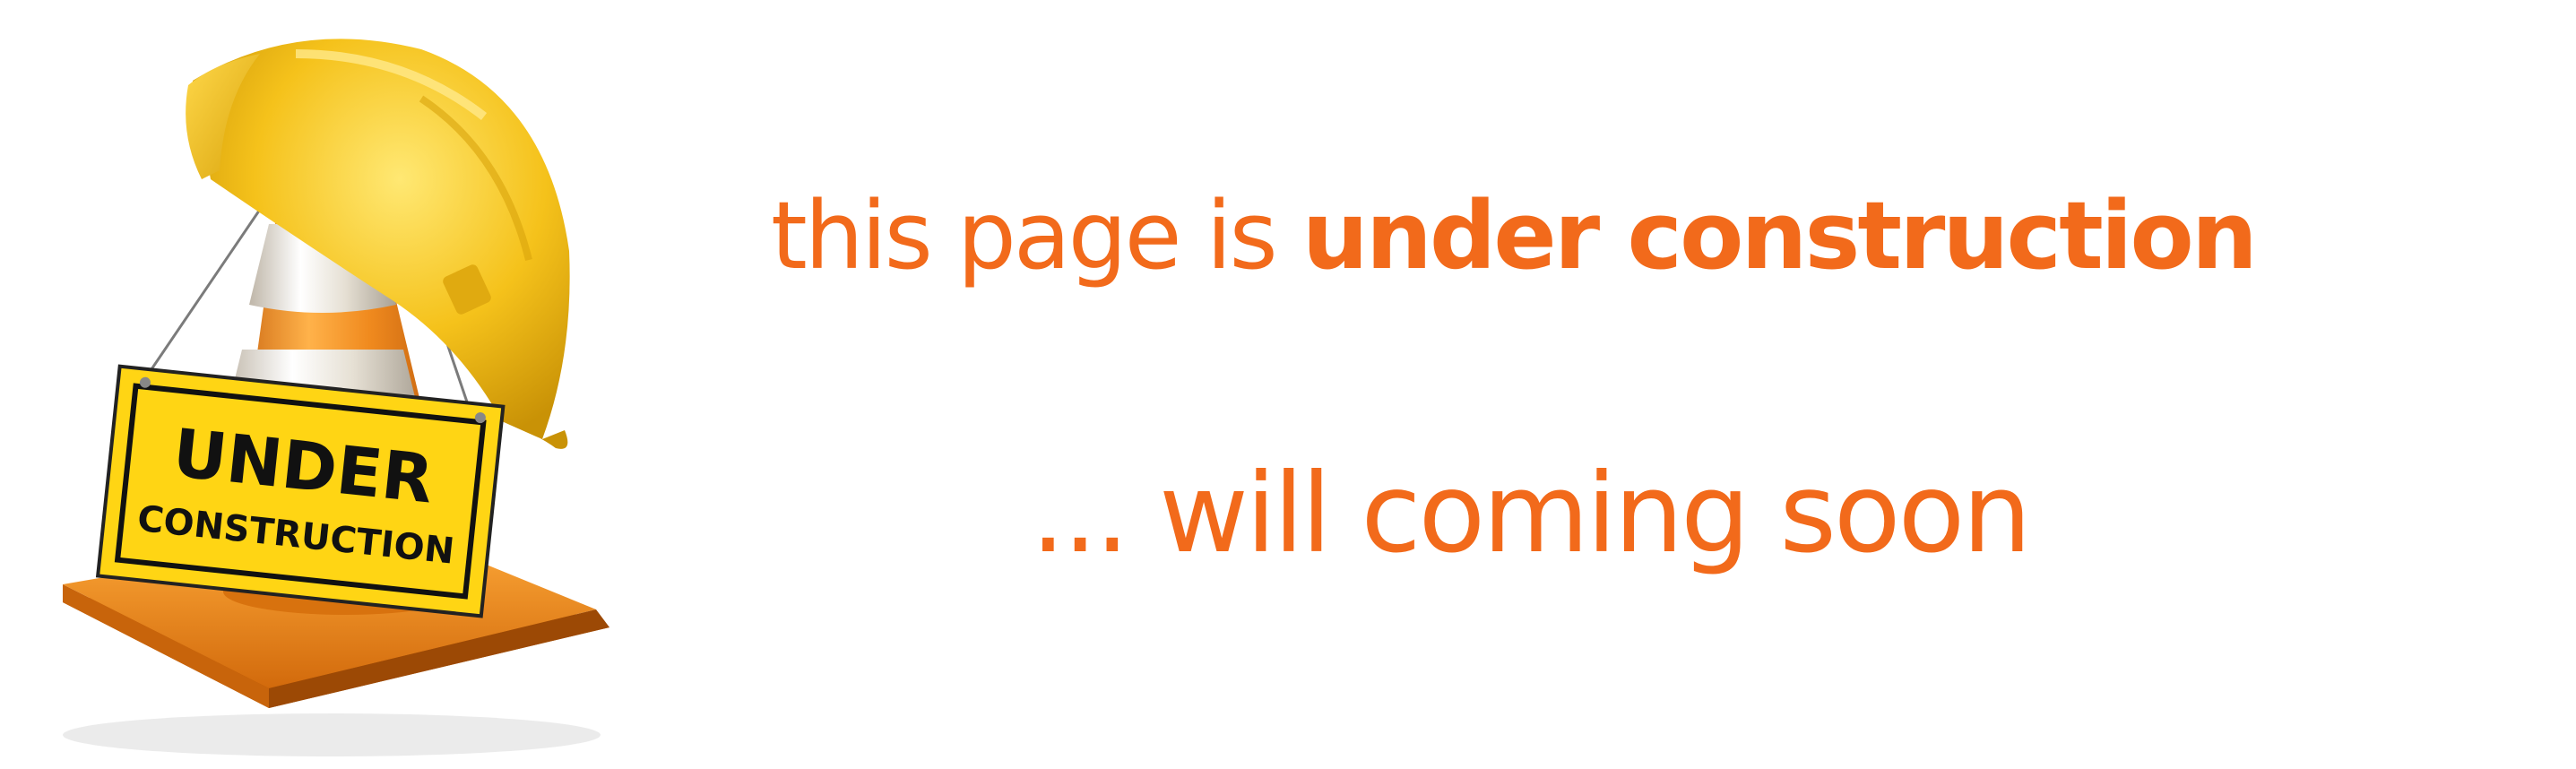  What do you see at coordinates (1036, 235) in the screenshot?
I see `headline-prefix: this page is` at bounding box center [1036, 235].